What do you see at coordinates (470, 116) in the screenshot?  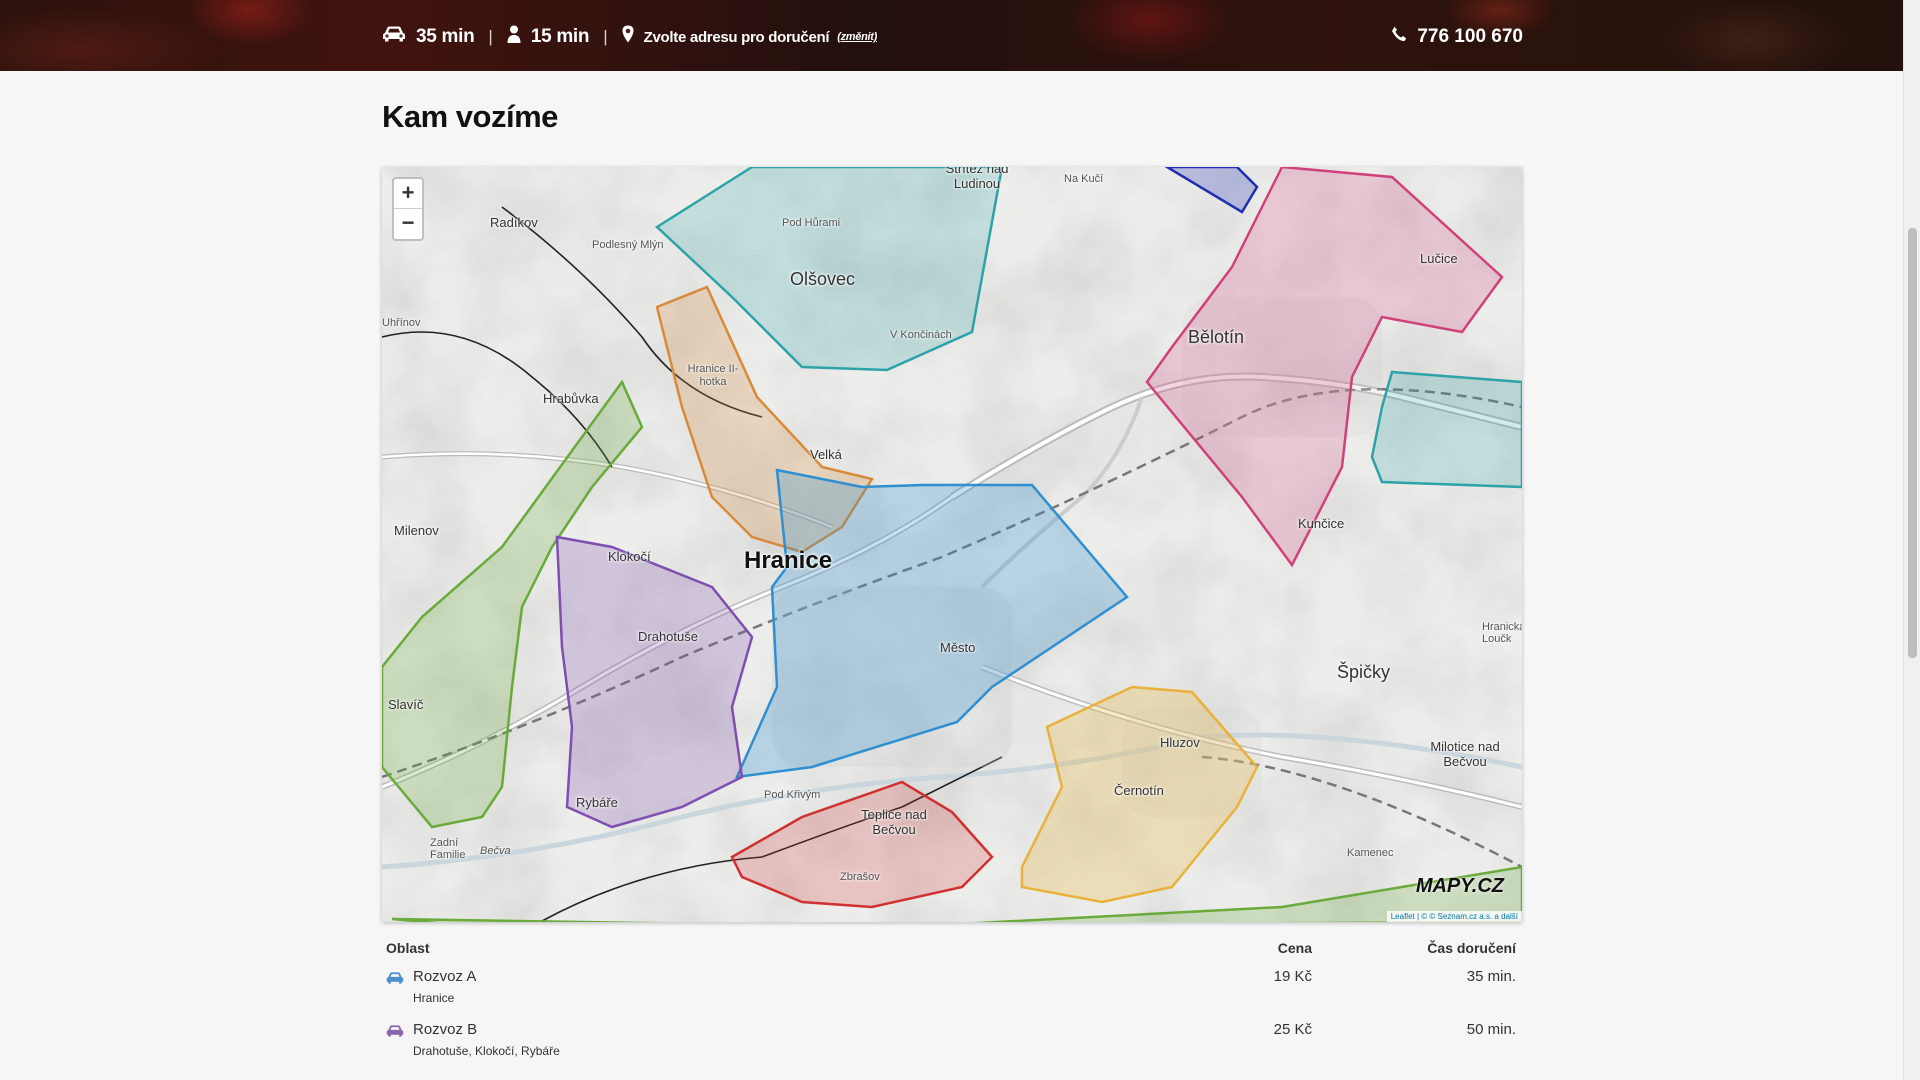 I see `page-title: Kam vozíme` at bounding box center [470, 116].